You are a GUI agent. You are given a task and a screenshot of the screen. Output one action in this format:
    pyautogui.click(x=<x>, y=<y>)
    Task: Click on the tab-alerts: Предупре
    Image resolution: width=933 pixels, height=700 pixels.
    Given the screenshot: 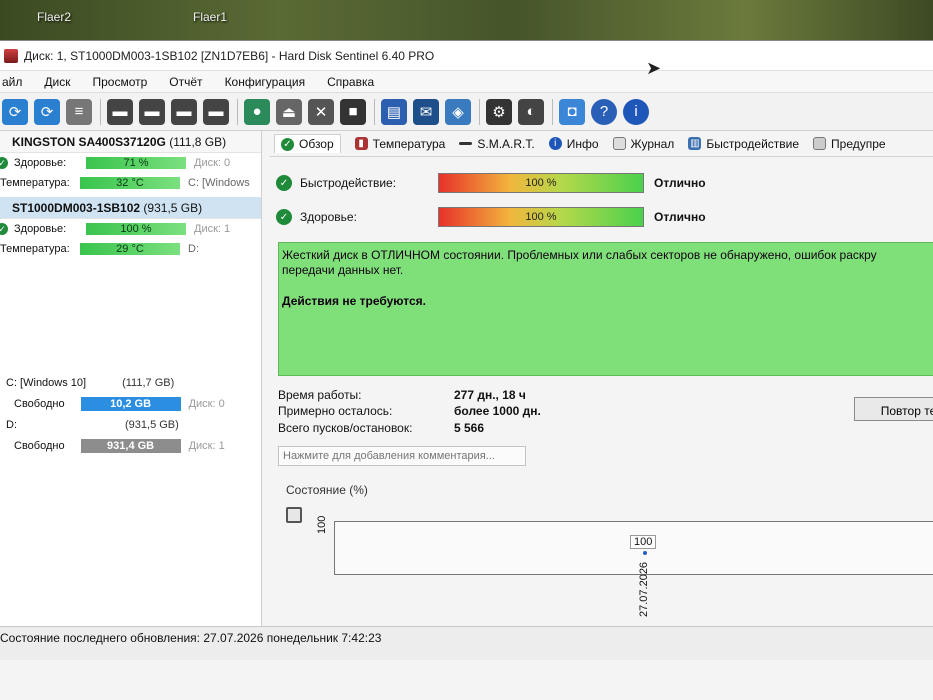 What is the action you would take?
    pyautogui.click(x=849, y=144)
    